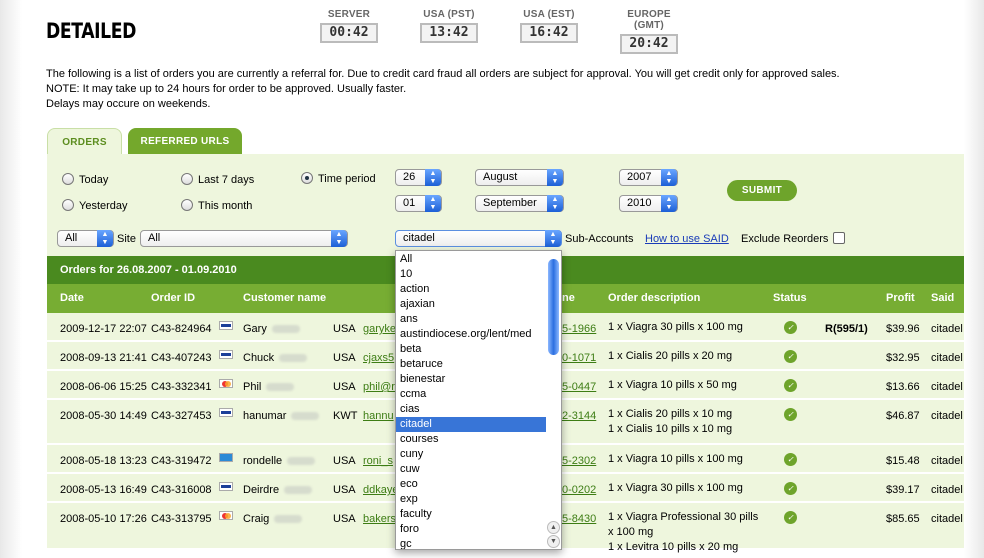 Image resolution: width=984 pixels, height=558 pixels. I want to click on clock-usa-est: USA (EST) 16:42, so click(549, 26).